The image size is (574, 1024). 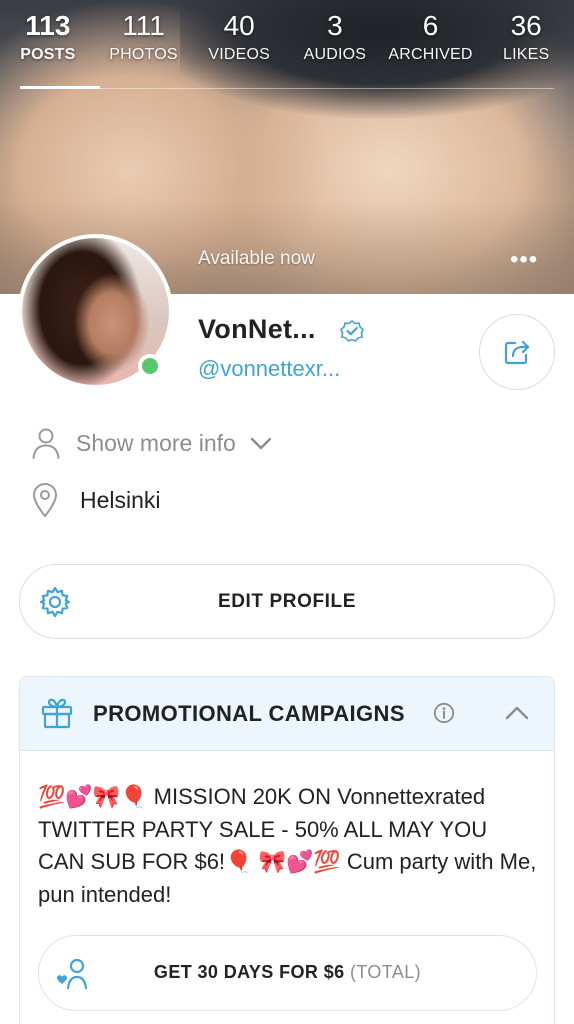 What do you see at coordinates (239, 54) in the screenshot?
I see `tab-label: VIDEOS` at bounding box center [239, 54].